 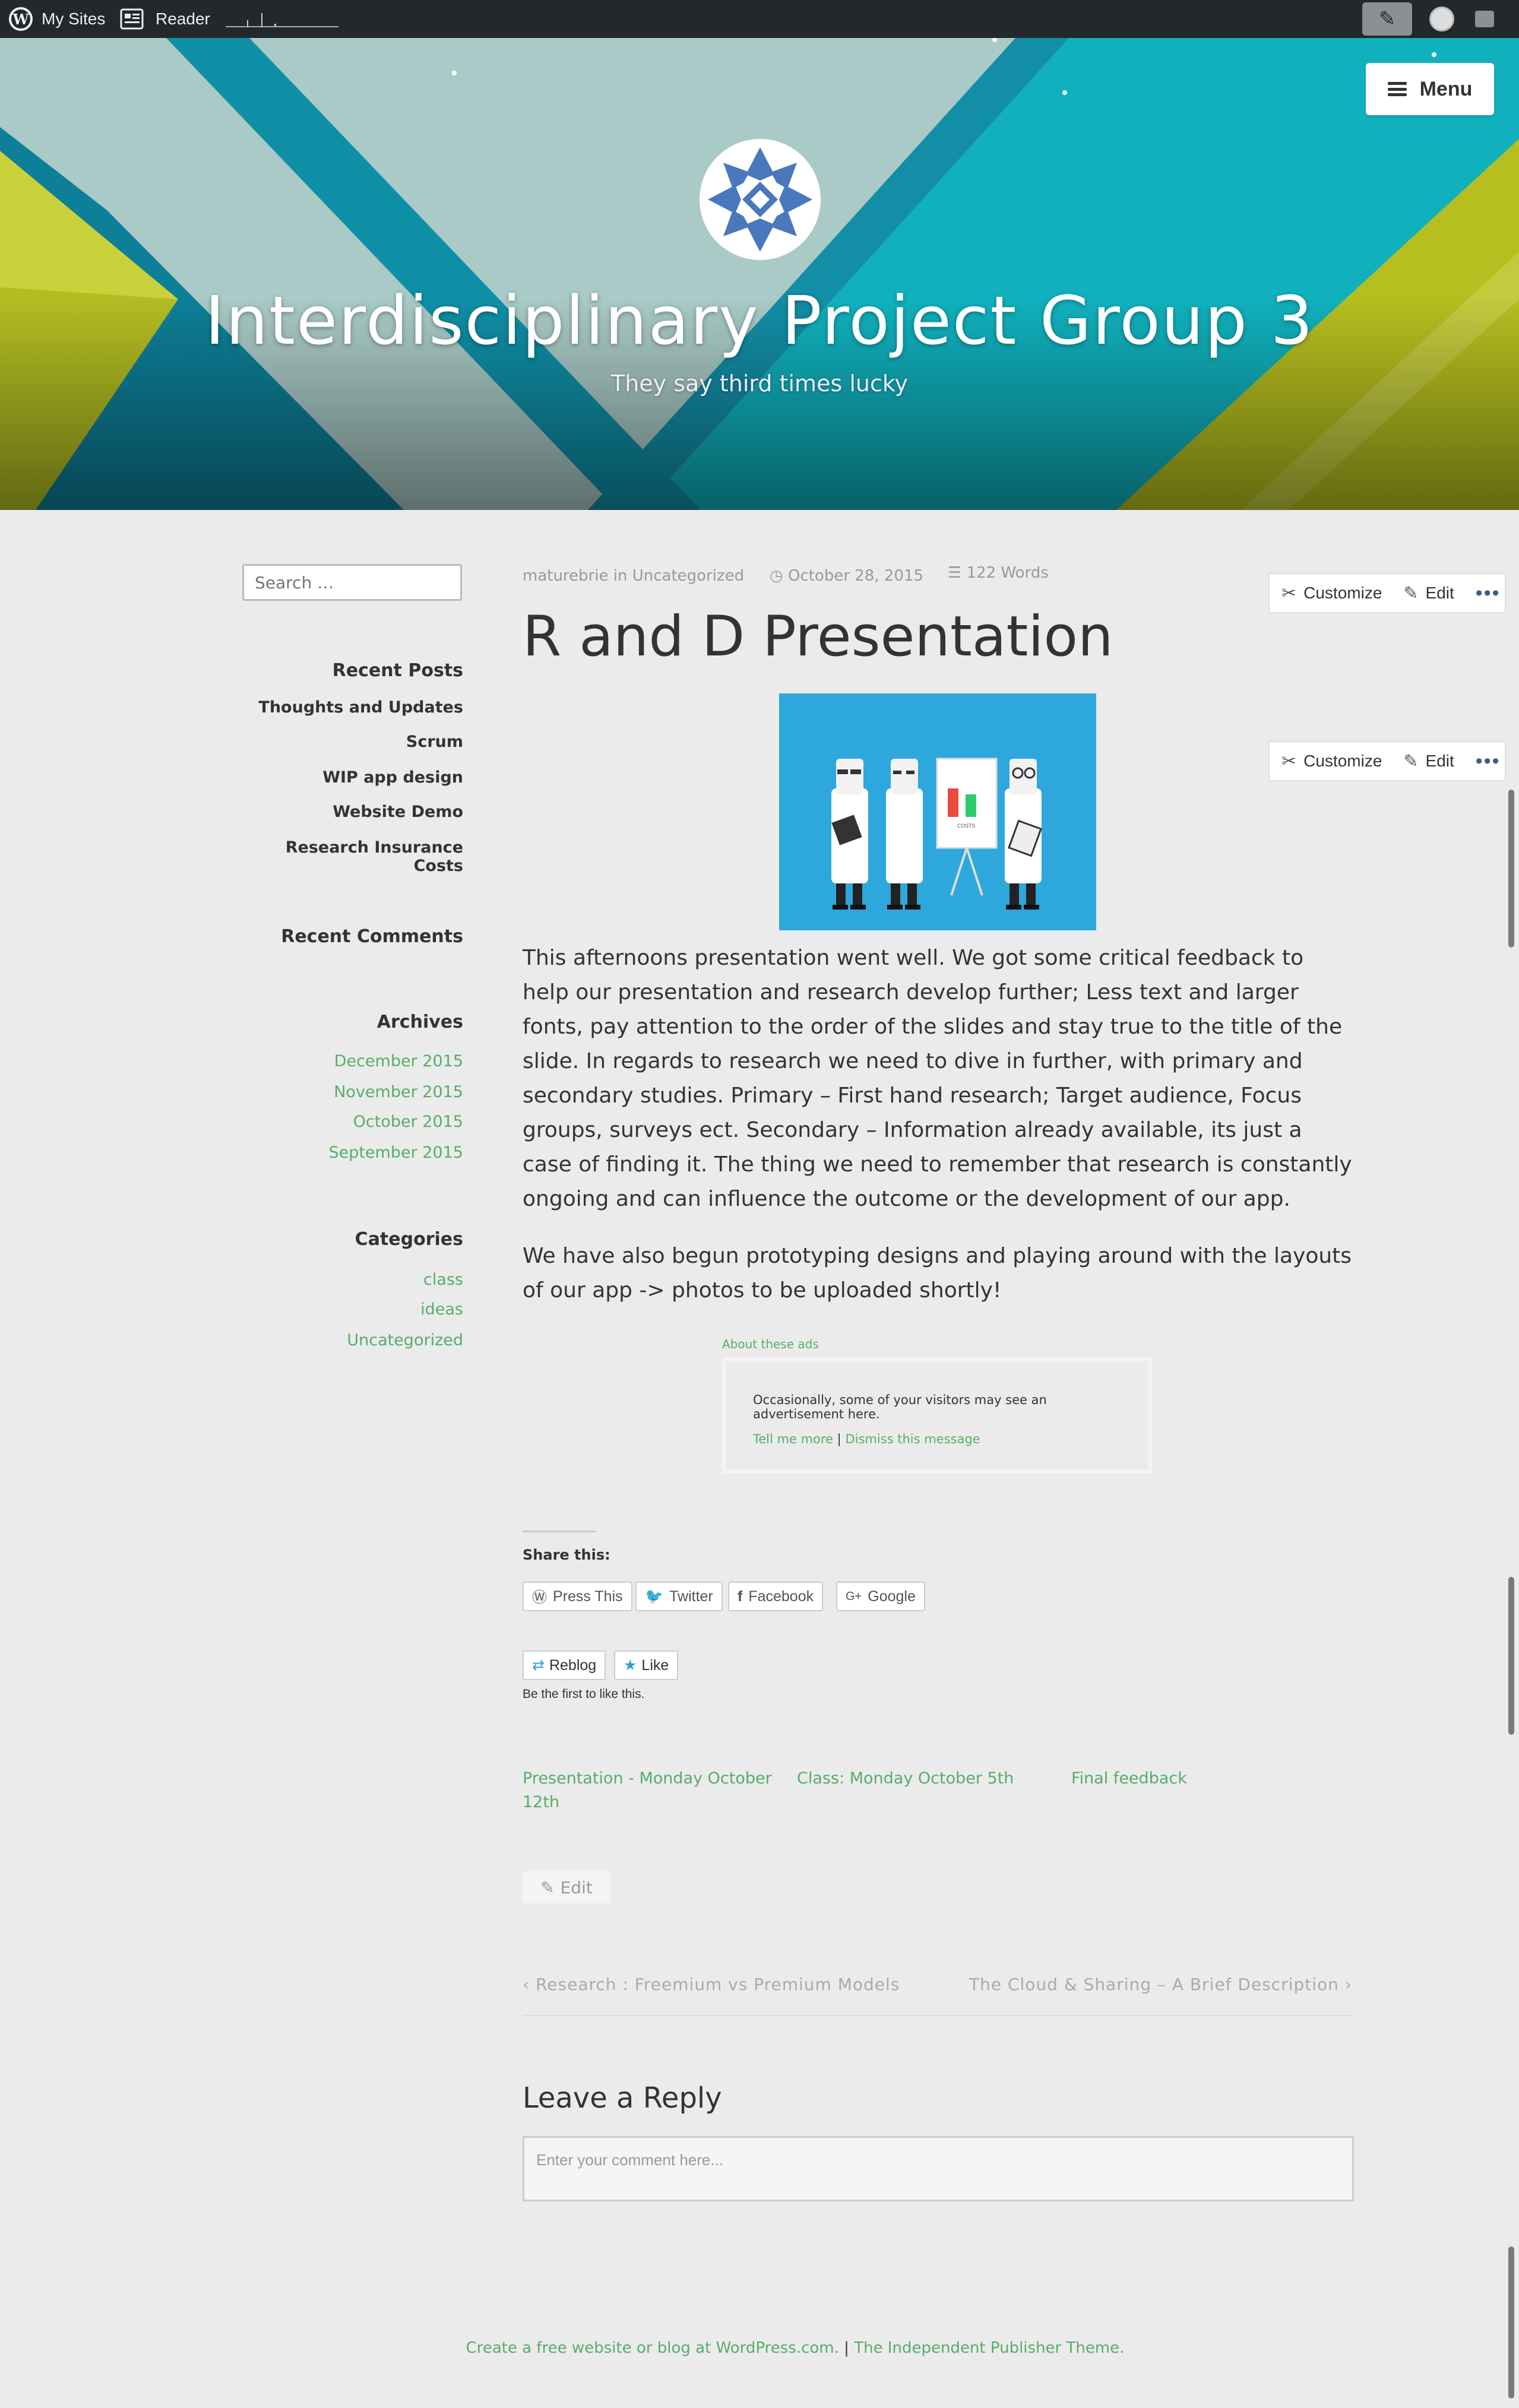 I want to click on recent-post-link: Website Demo, so click(x=398, y=812).